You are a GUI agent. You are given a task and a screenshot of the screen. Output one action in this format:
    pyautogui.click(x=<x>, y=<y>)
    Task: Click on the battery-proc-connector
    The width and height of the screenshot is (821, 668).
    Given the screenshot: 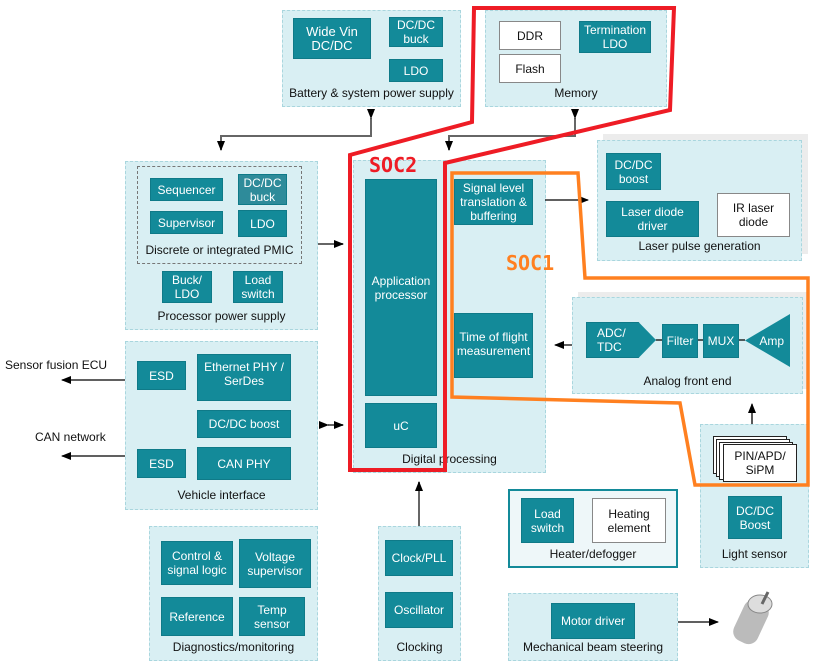 What is the action you would take?
    pyautogui.click(x=296, y=130)
    